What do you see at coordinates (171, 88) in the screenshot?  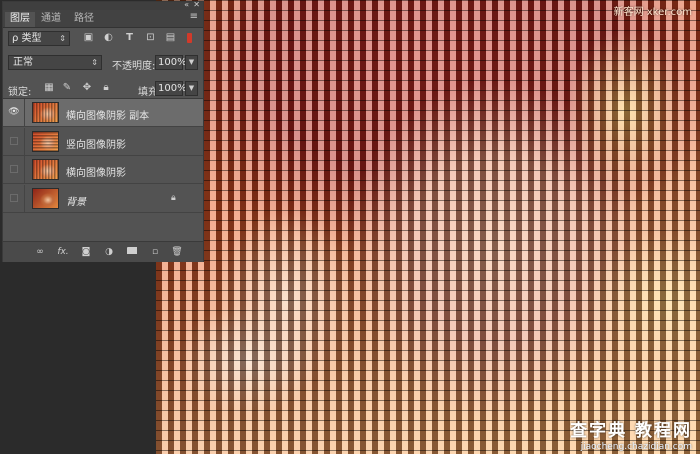 I see `fill-input: 100%` at bounding box center [171, 88].